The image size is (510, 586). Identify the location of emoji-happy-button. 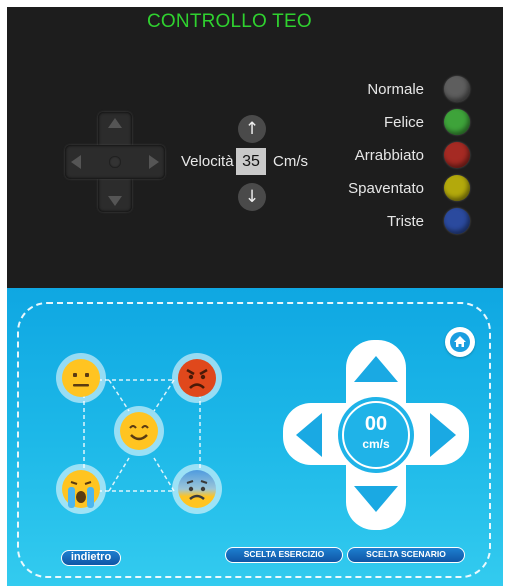
(139, 431).